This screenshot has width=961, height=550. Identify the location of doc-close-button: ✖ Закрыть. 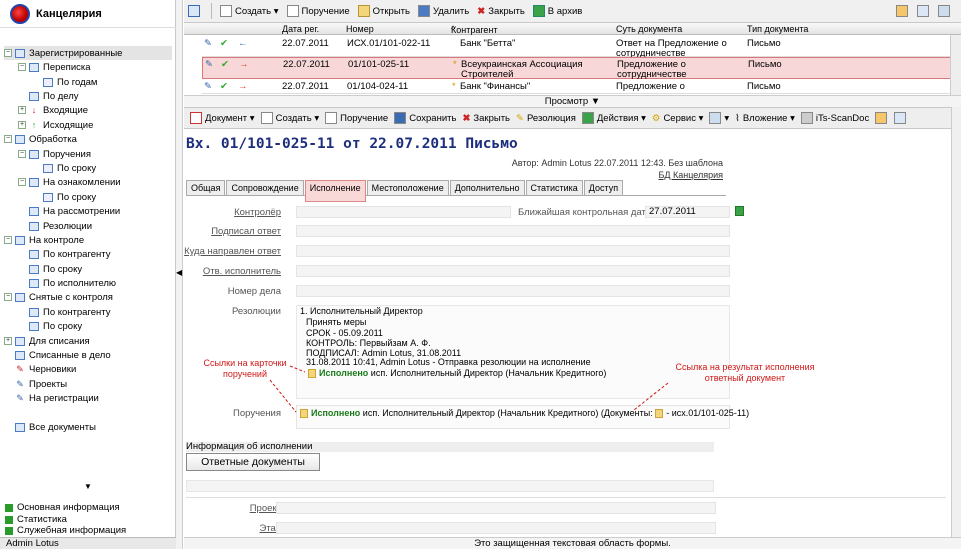
(486, 118).